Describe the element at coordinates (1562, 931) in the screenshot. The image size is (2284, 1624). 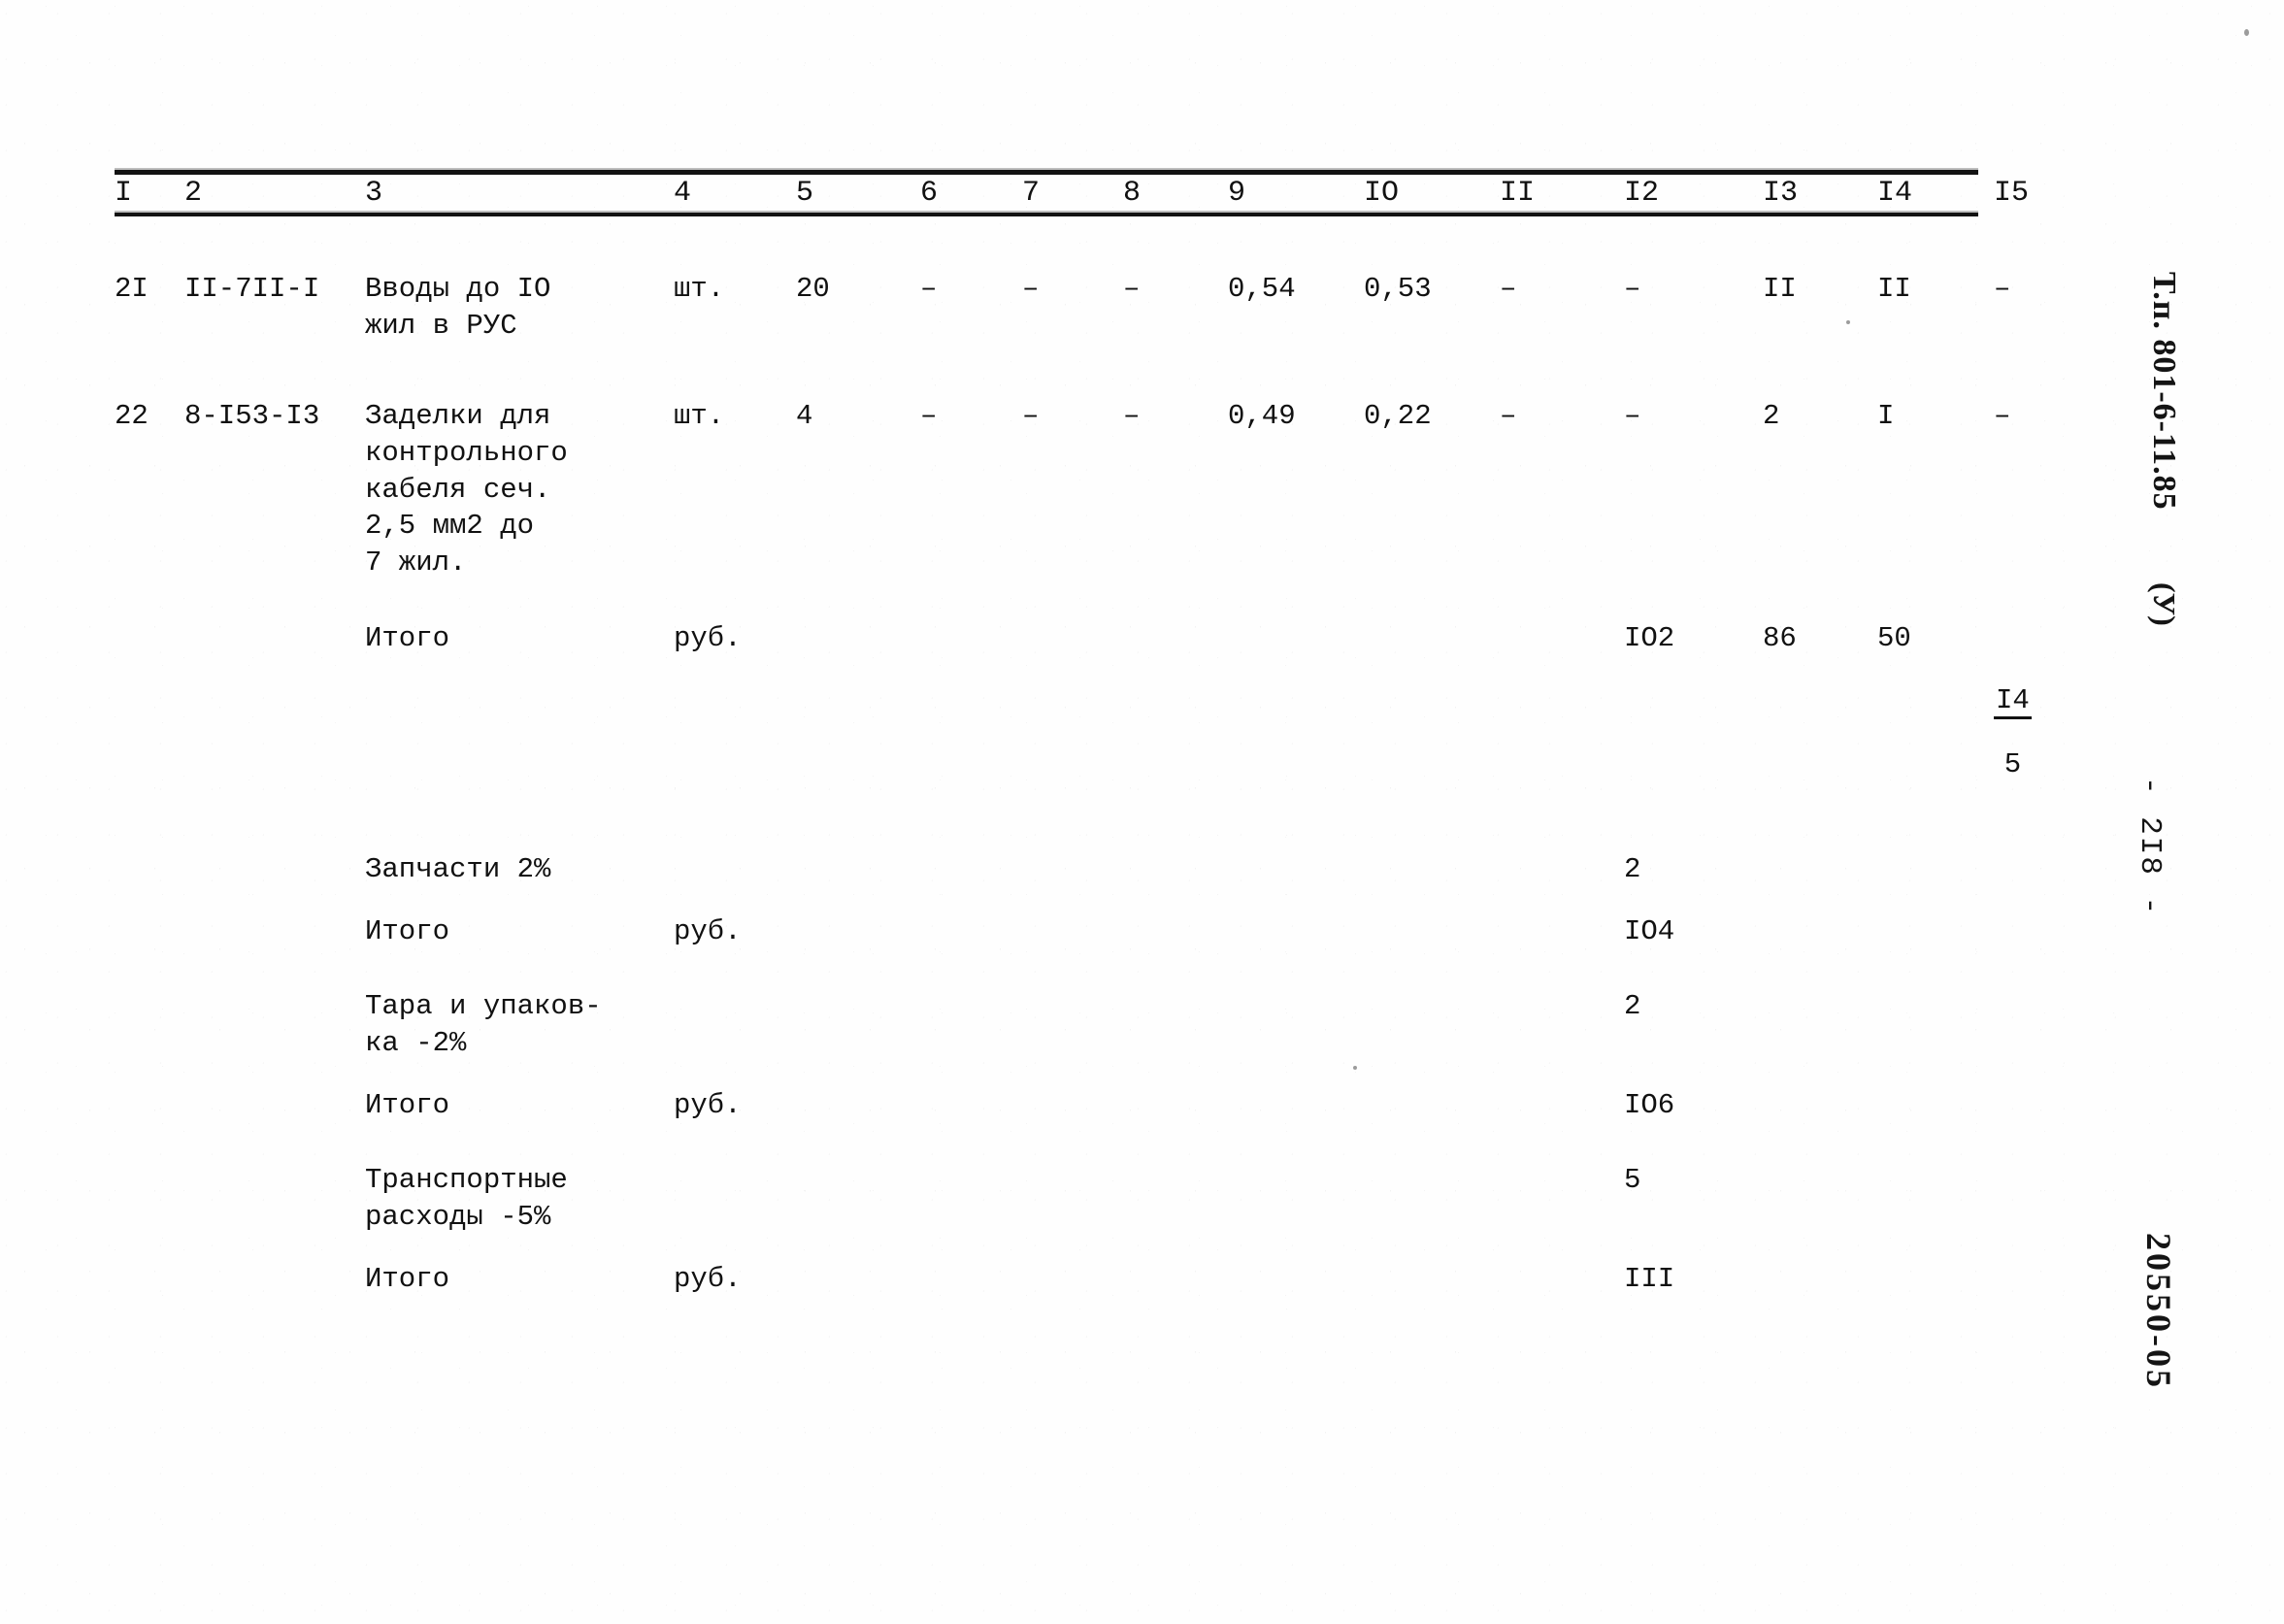
I see `itogo2-c11` at that location.